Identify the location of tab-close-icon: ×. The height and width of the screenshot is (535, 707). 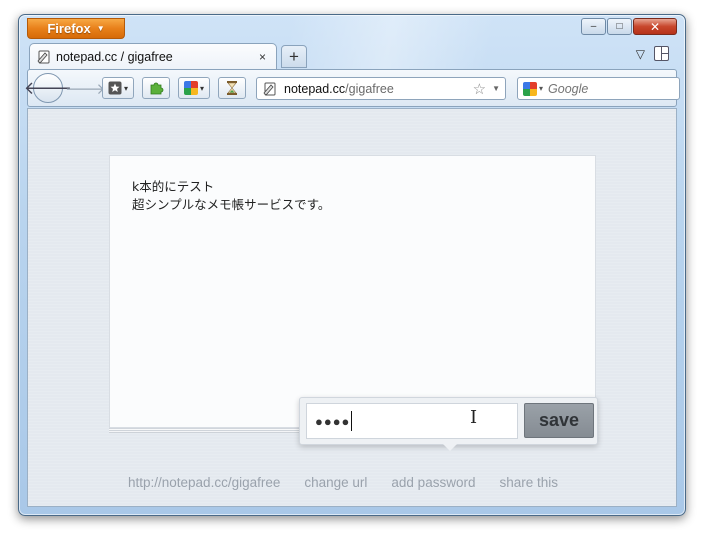
(262, 57).